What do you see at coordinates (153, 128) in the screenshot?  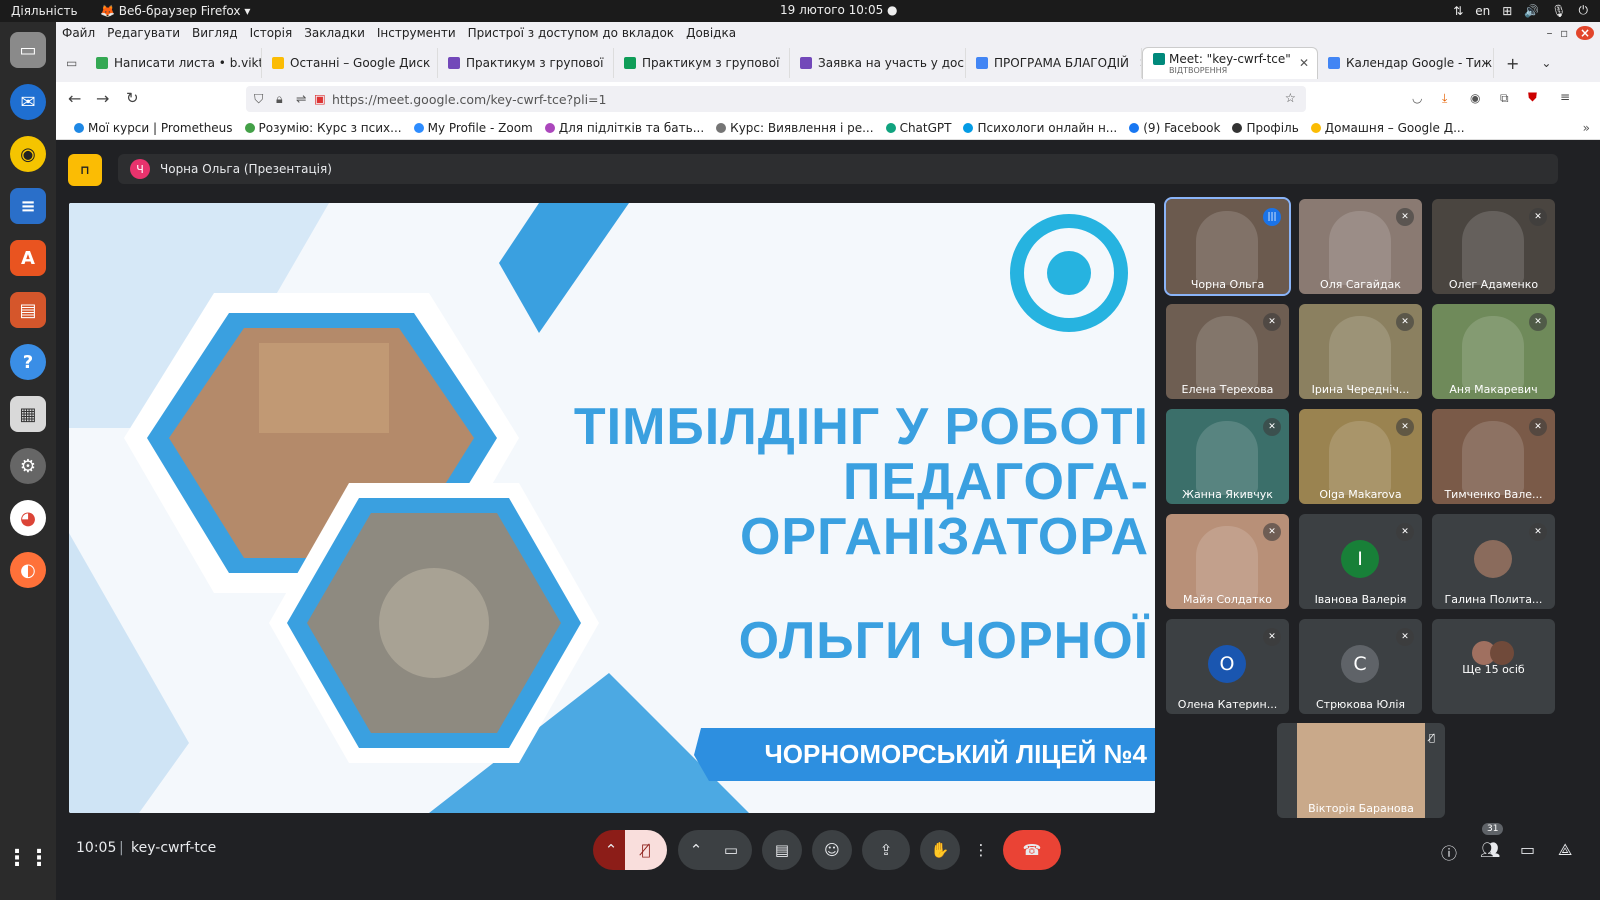 I see `bookmark-item: Мої курси | Prometheus` at bounding box center [153, 128].